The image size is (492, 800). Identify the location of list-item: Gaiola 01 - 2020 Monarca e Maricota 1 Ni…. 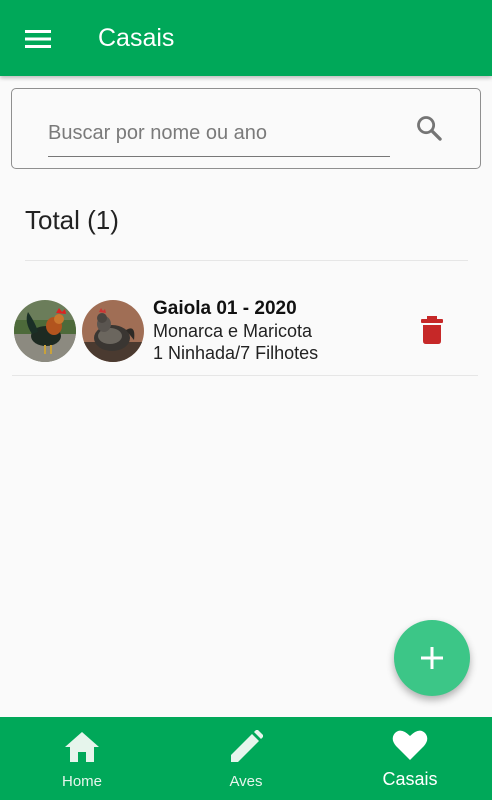
(245, 332).